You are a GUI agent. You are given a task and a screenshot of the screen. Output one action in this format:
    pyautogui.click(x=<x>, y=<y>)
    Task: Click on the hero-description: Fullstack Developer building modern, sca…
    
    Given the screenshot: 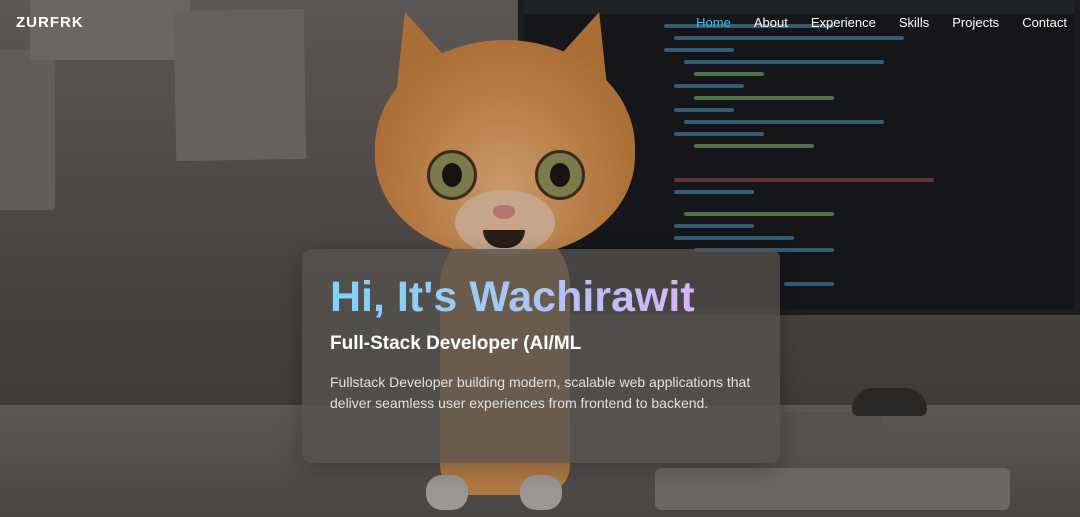 What is the action you would take?
    pyautogui.click(x=540, y=392)
    